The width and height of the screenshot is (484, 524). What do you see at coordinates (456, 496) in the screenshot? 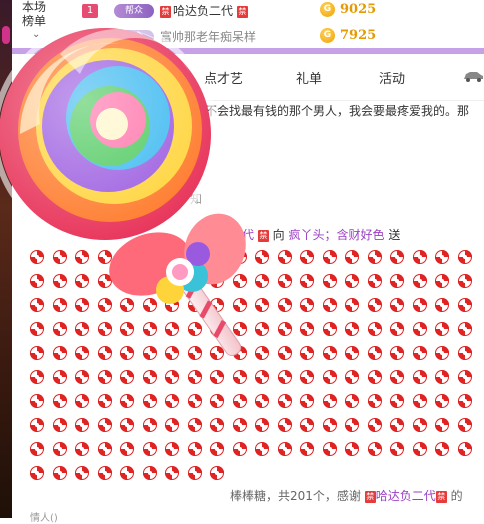
I see `thanks-tail: 的` at bounding box center [456, 496].